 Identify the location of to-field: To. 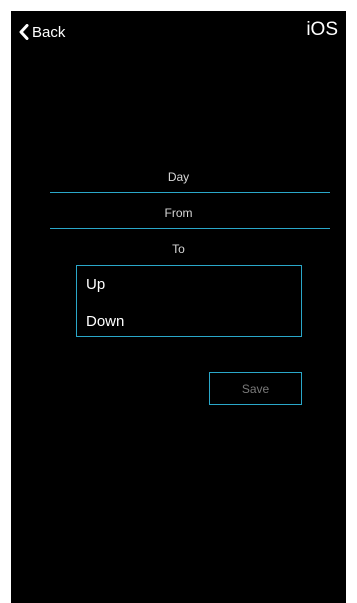
(178, 249).